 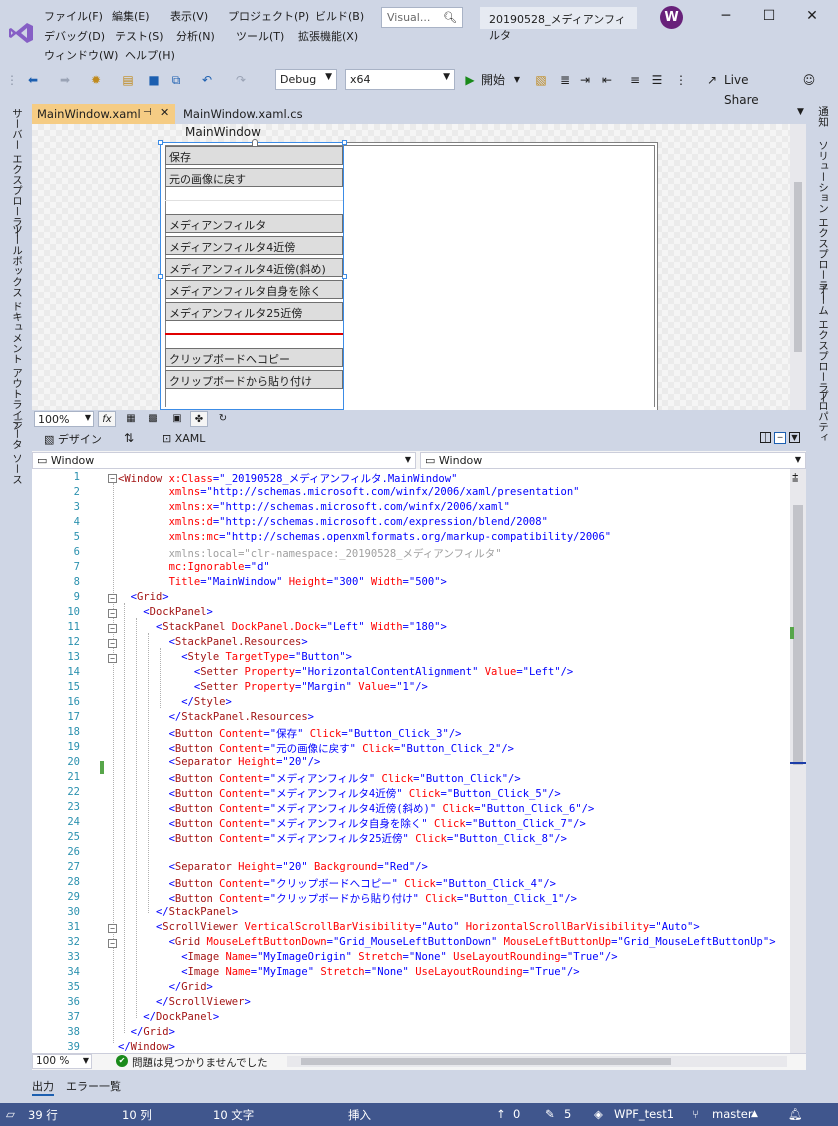 I want to click on designer-button-copy: クリップボードへコピー, so click(x=254, y=357).